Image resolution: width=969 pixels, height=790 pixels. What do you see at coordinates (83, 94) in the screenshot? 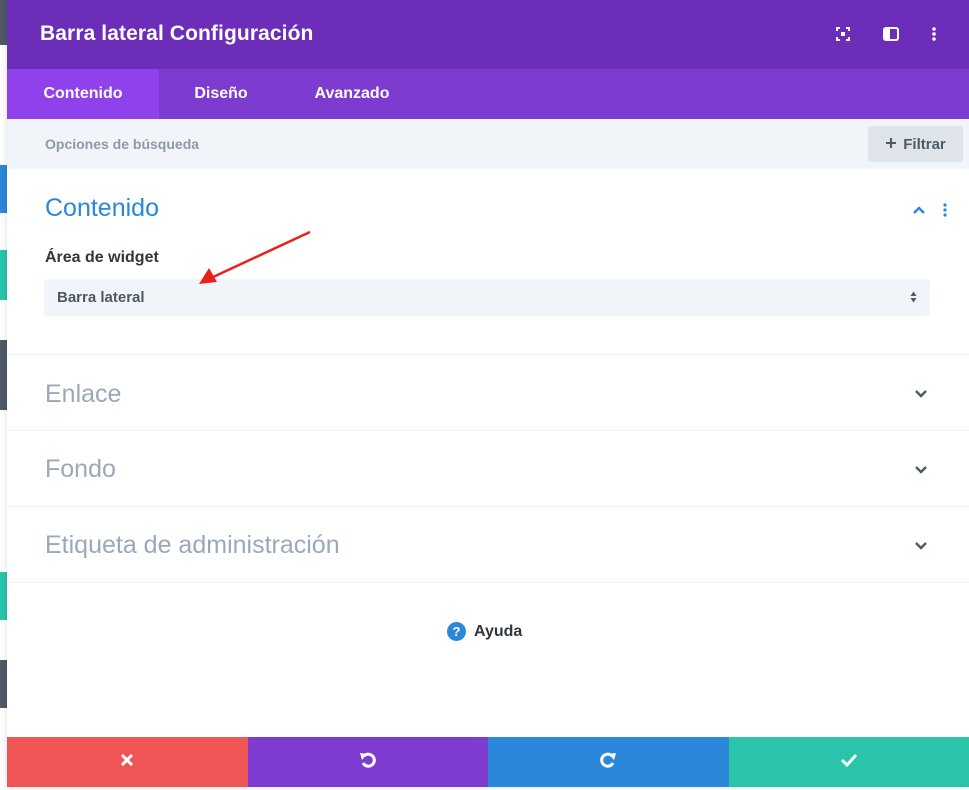
I see `tab-contenido: Contenido` at bounding box center [83, 94].